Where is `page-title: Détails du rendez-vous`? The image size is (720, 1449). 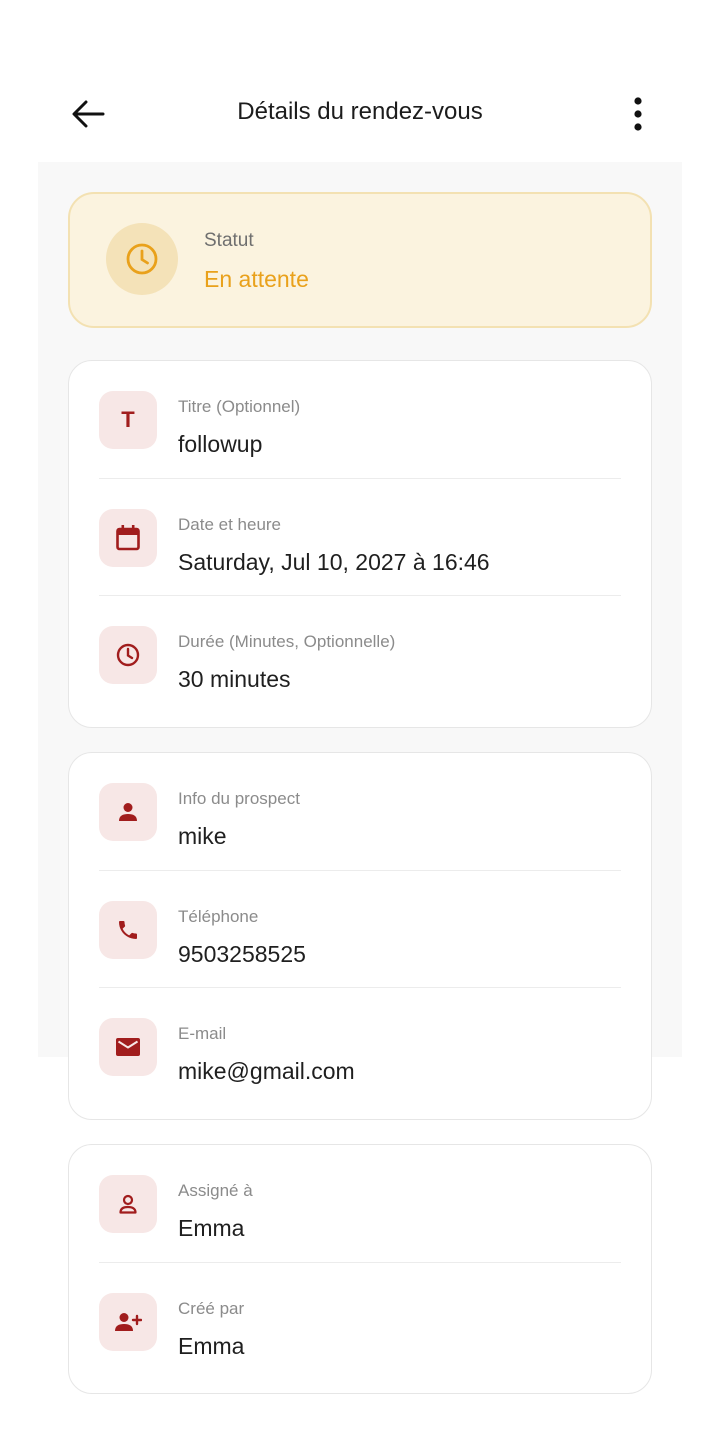
page-title: Détails du rendez-vous is located at coordinates (360, 111).